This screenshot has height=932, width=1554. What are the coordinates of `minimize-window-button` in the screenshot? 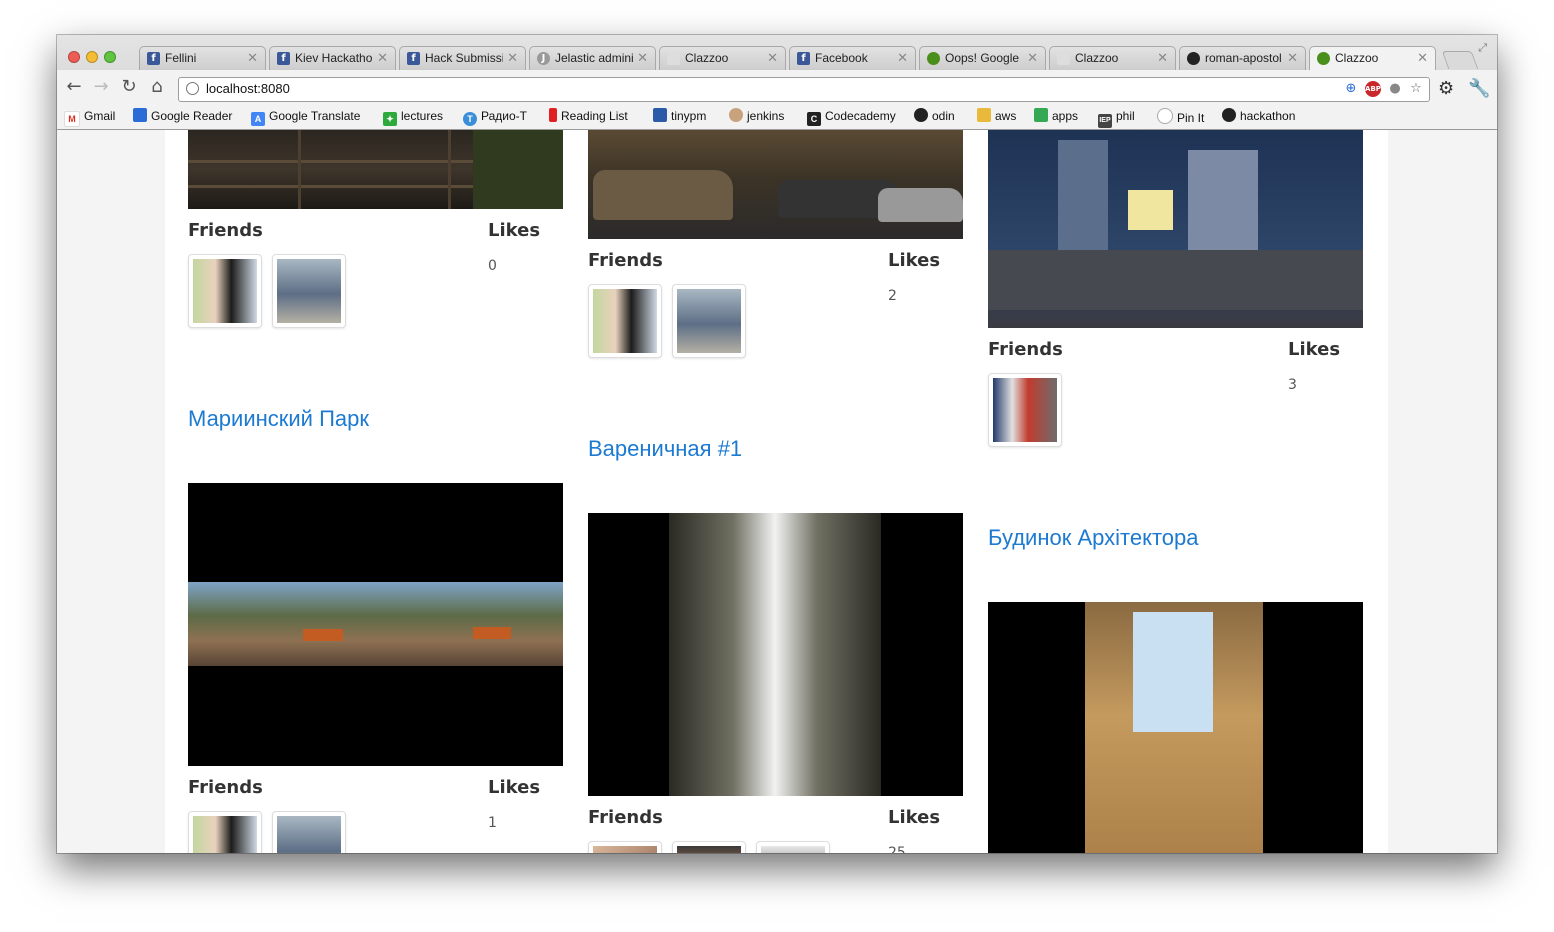 It's located at (92, 57).